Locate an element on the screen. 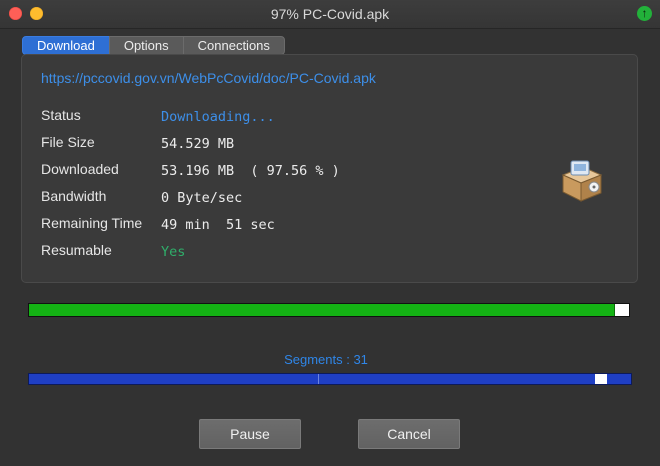 The height and width of the screenshot is (466, 660). file-size-label: File Size is located at coordinates (68, 142).